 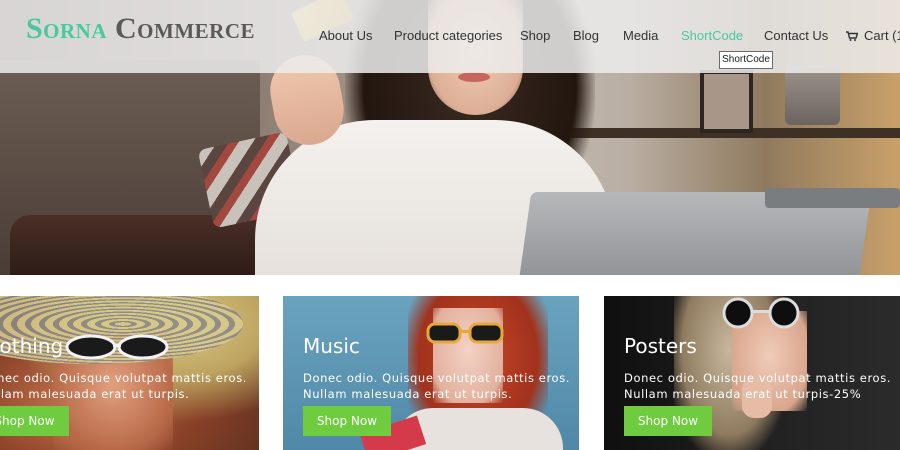 What do you see at coordinates (535, 35) in the screenshot?
I see `nav-item-shop: Shop` at bounding box center [535, 35].